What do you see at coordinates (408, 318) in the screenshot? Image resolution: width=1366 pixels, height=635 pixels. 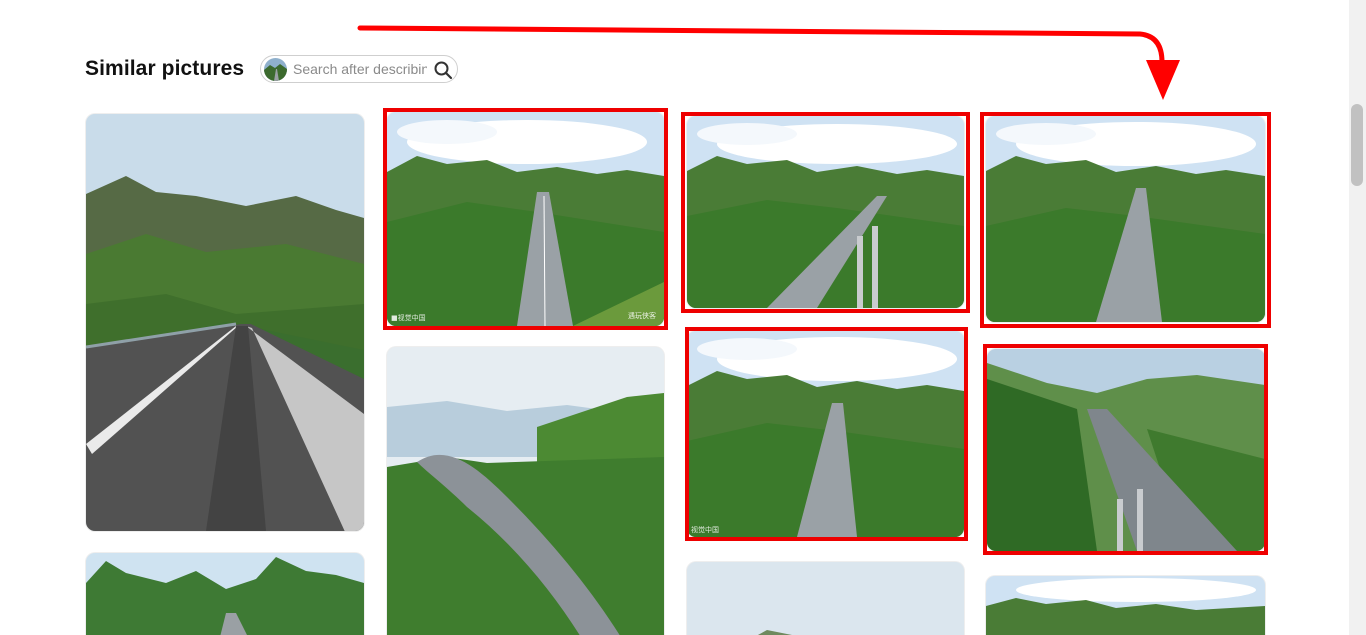 I see `watermark-left: ■视觉中国` at bounding box center [408, 318].